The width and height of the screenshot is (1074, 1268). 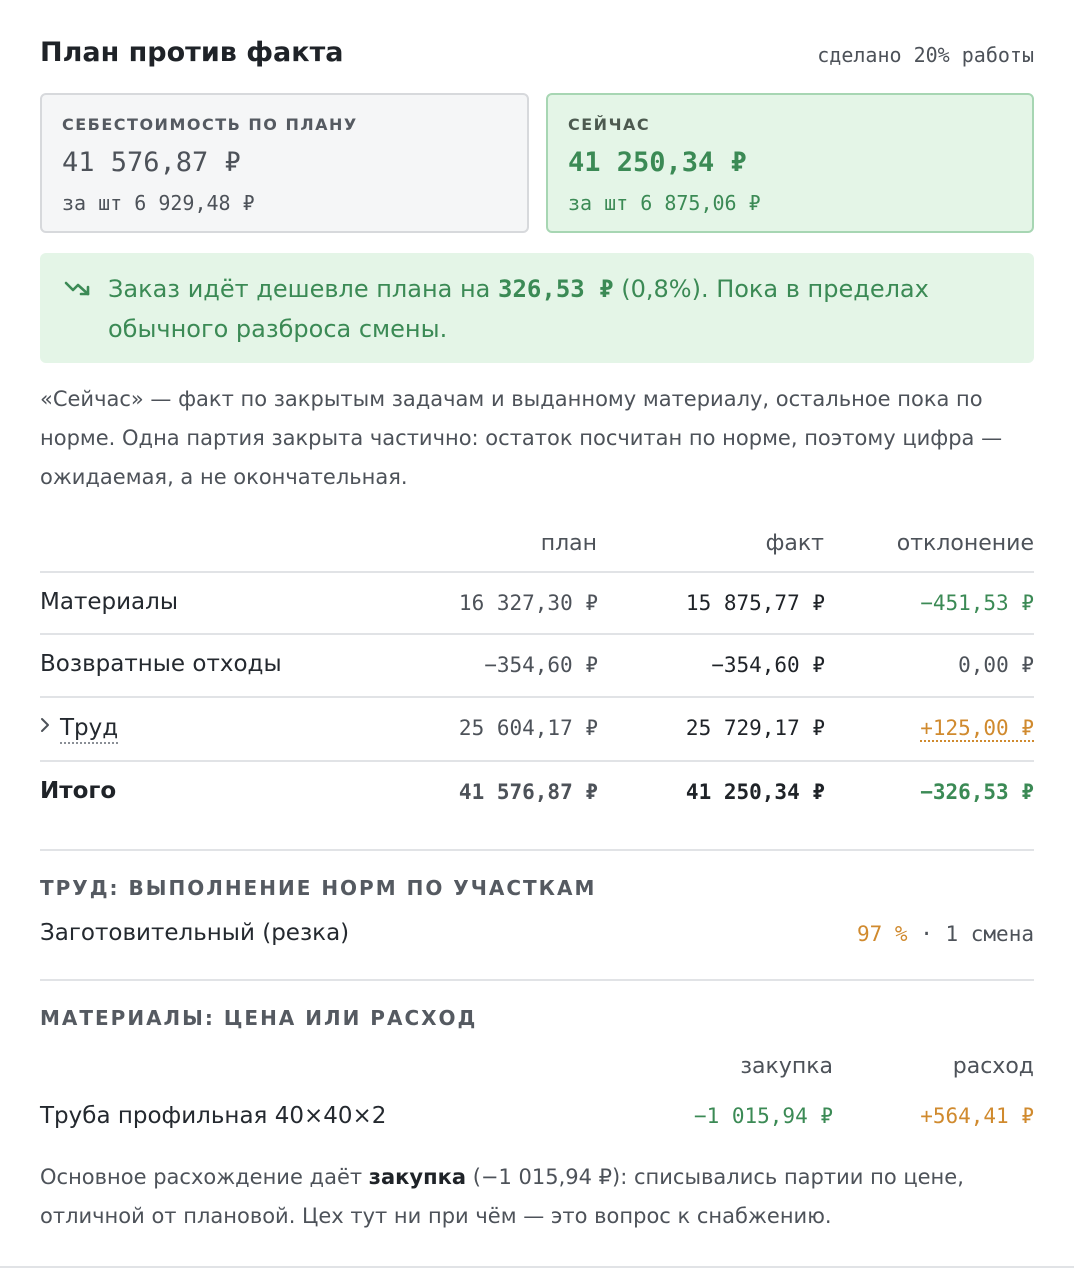 I want to click on row-plan-value: 16 327,30 ₽, so click(x=528, y=603).